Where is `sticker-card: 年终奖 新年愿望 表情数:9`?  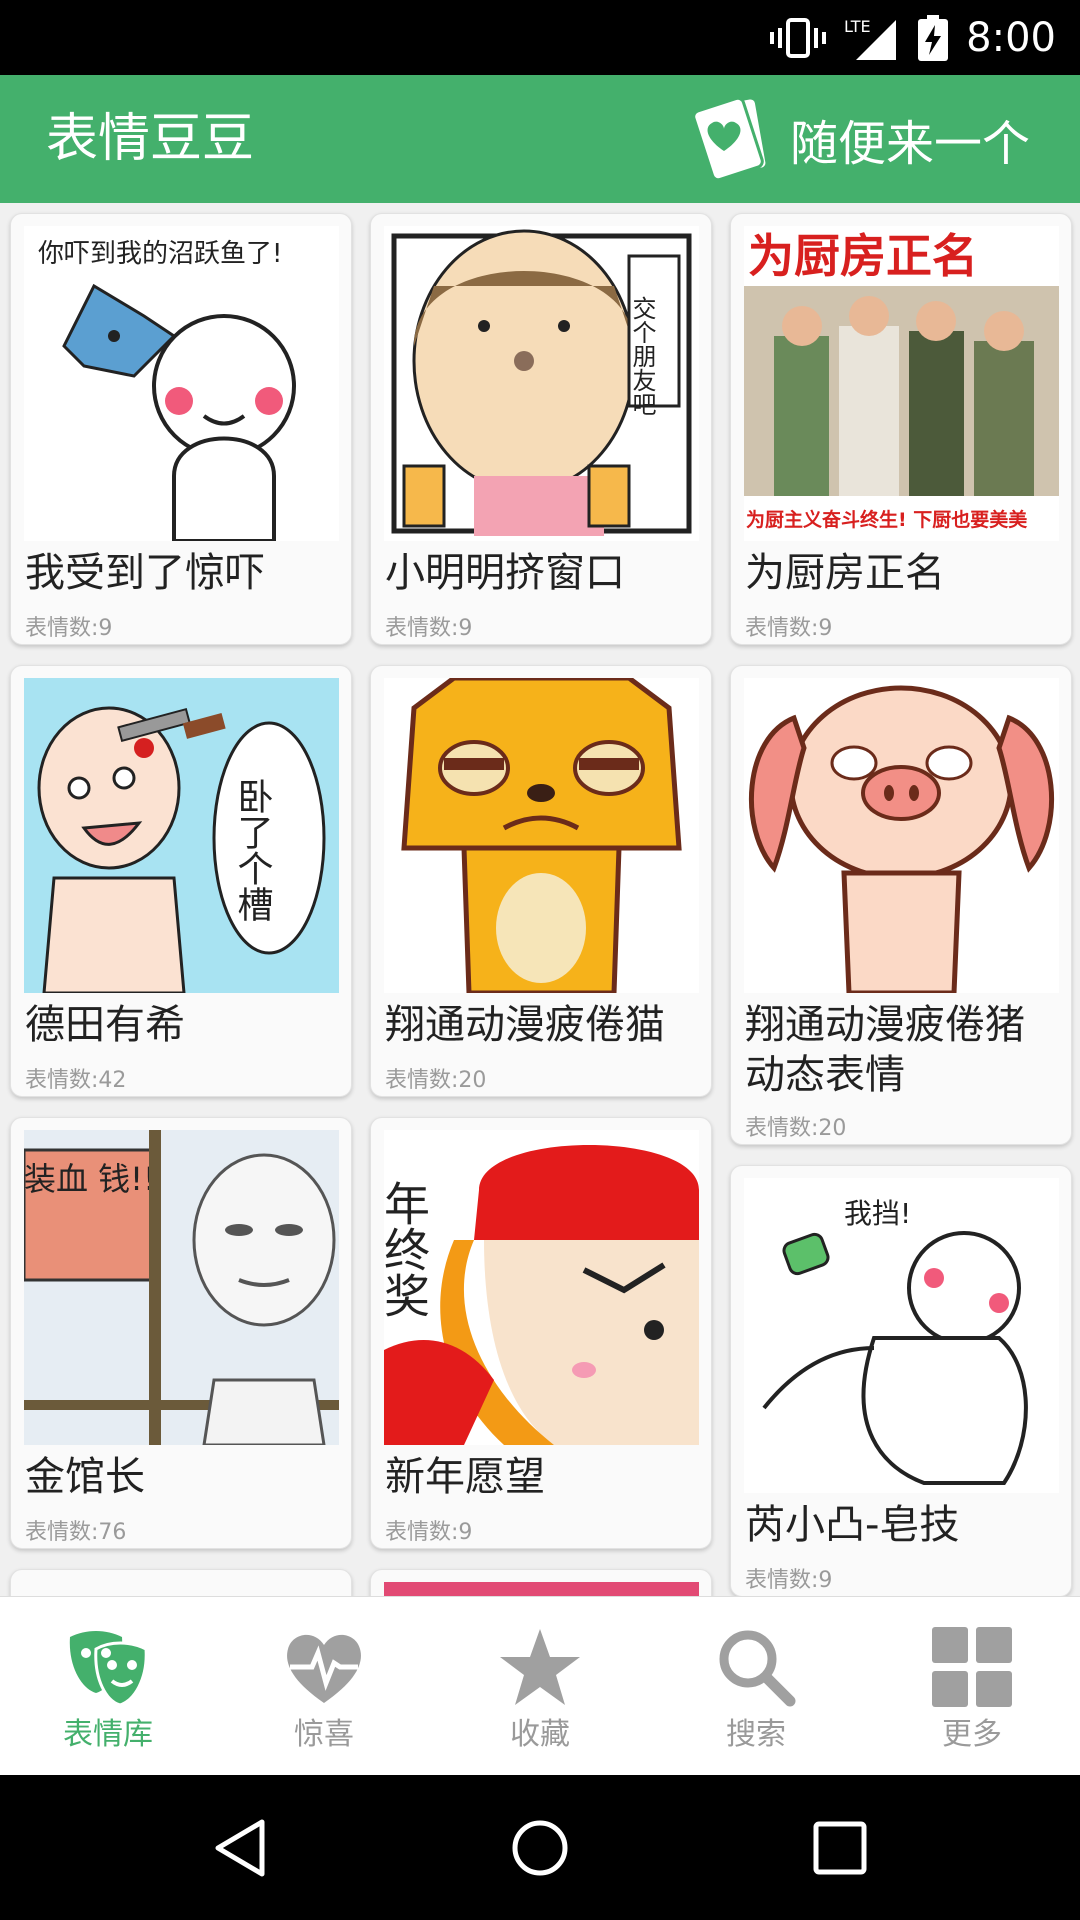
sticker-card: 年终奖 新年愿望 表情数:9 is located at coordinates (541, 1333).